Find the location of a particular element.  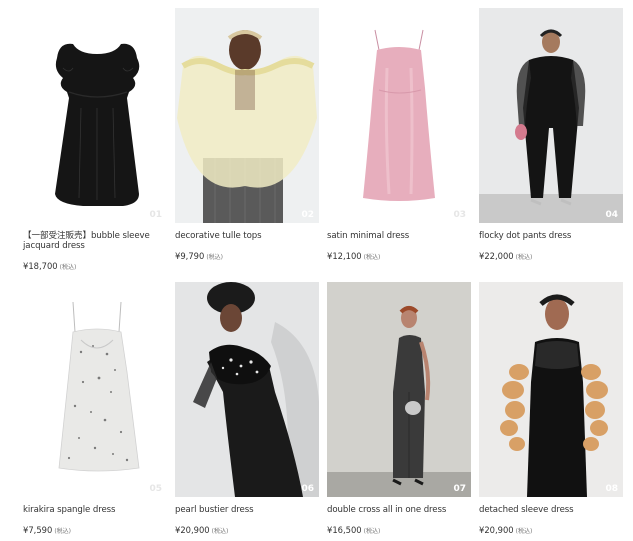

product-number: 05 is located at coordinates (155, 489).